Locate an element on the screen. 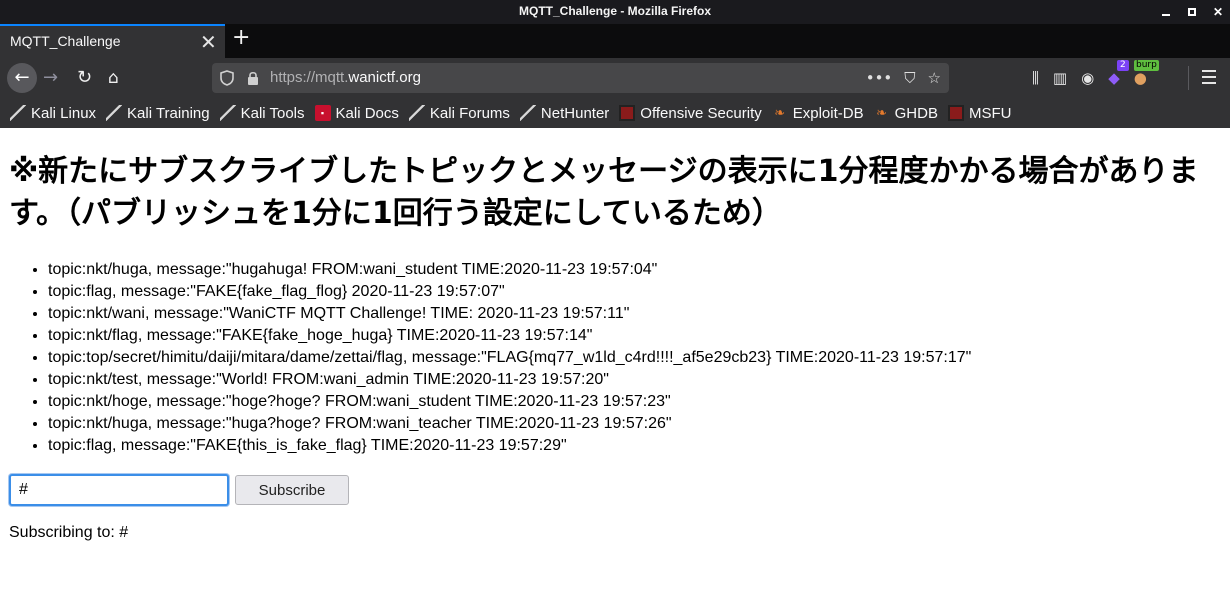 The width and height of the screenshot is (1230, 593). lock-icon is located at coordinates (253, 78).